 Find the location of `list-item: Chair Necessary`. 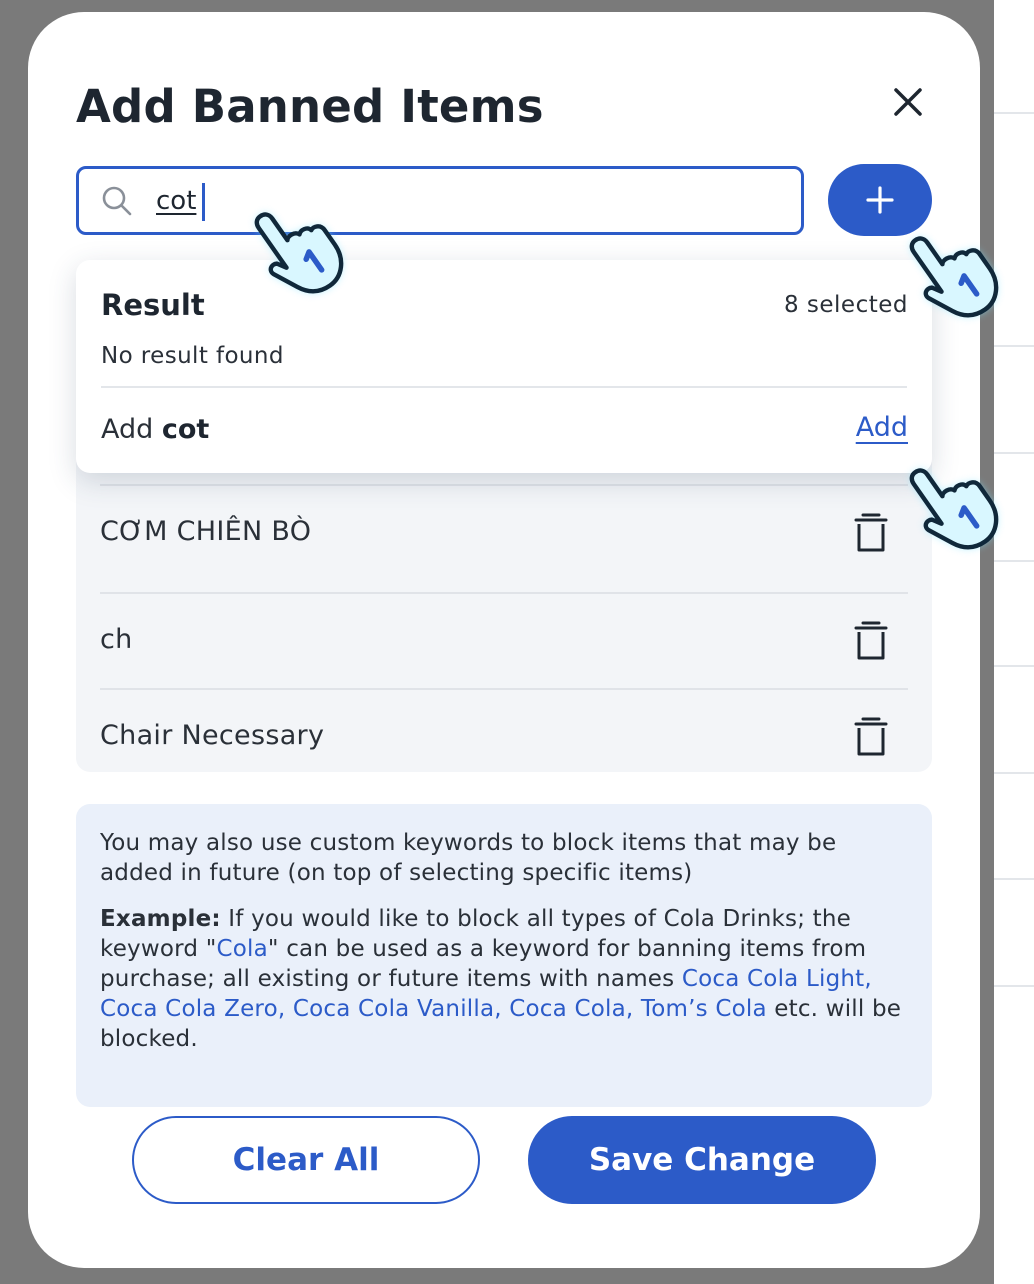

list-item: Chair Necessary is located at coordinates (504, 737).